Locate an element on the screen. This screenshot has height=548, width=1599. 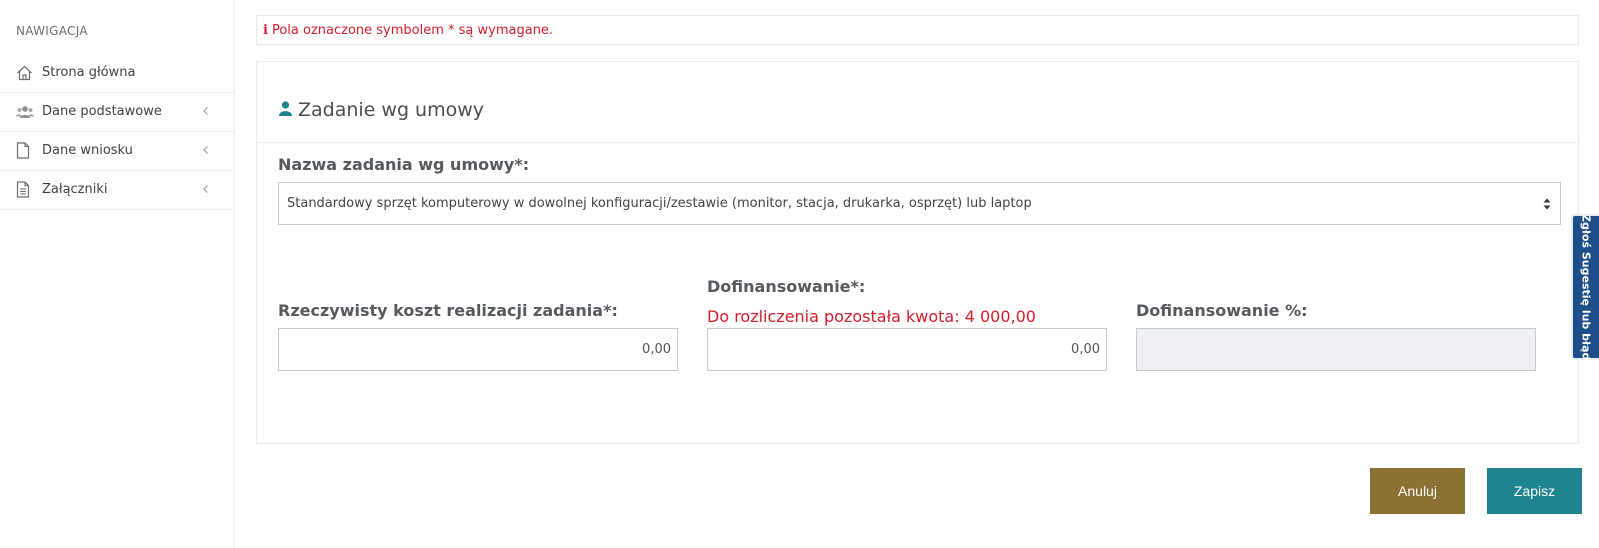
funding-remaining-warning: Do rozliczenia pozostała kwota: 4 000,00 is located at coordinates (871, 316).